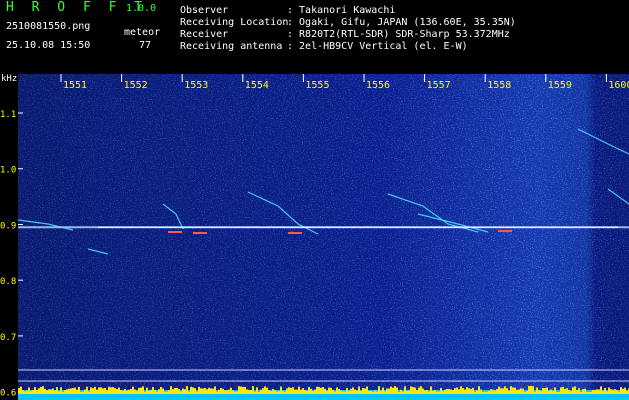  I want to click on x-tick-label: 1555, so click(317, 85).